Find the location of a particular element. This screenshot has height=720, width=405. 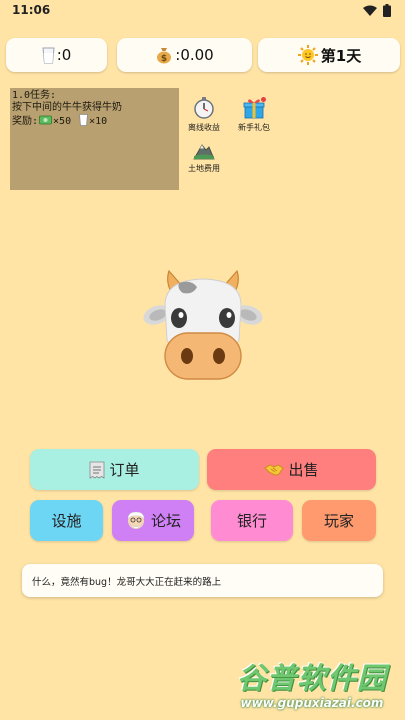

day-counter: 第1天 is located at coordinates (329, 55).